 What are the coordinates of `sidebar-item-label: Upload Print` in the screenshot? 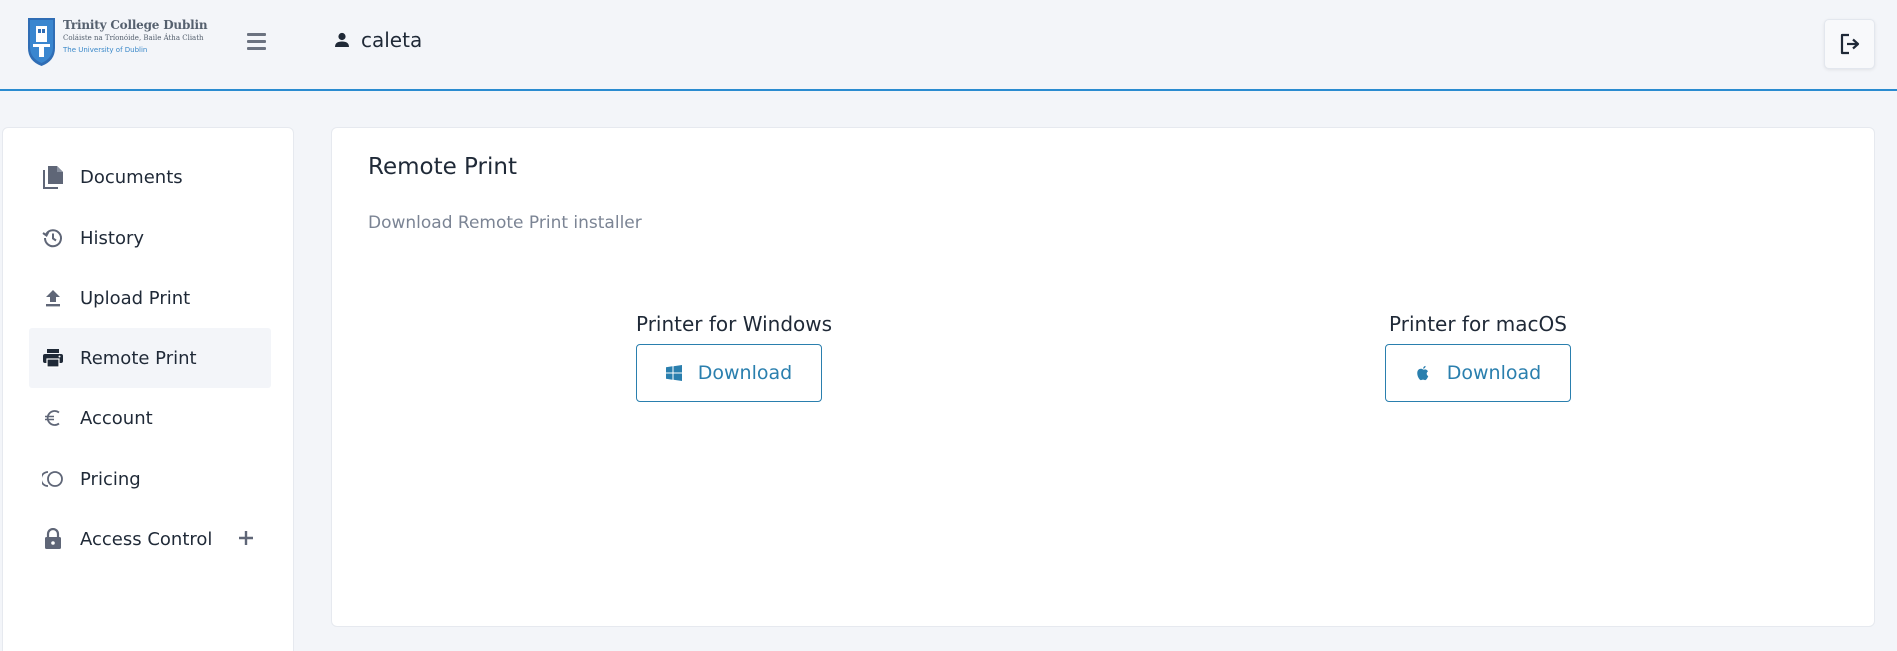 It's located at (135, 298).